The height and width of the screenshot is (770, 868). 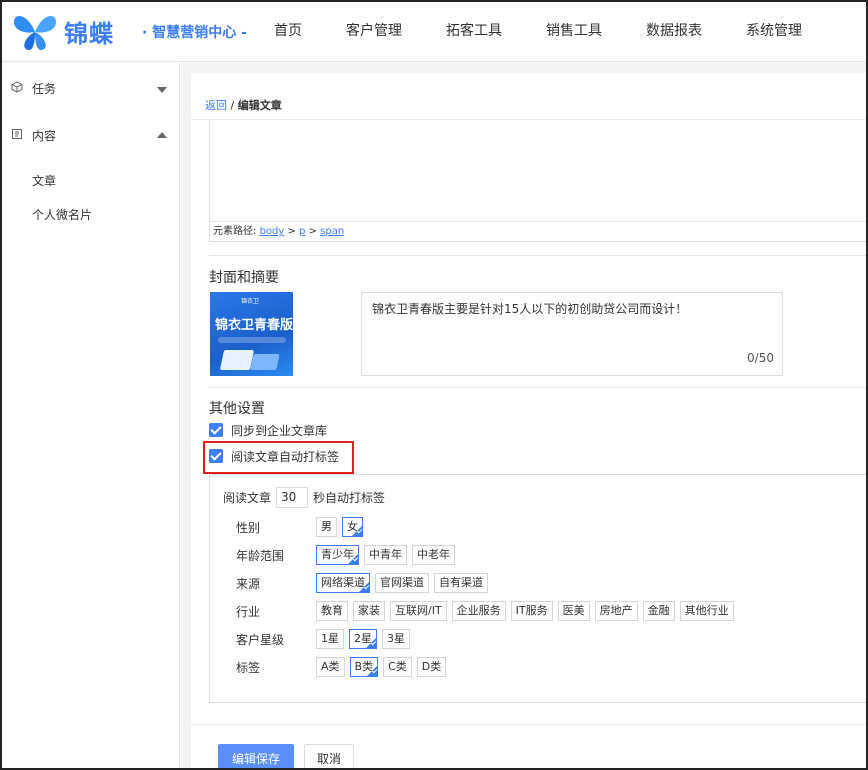 I want to click on tag-row-source: 来源 网络渠道 官网渠道 自有渠道, so click(x=364, y=583).